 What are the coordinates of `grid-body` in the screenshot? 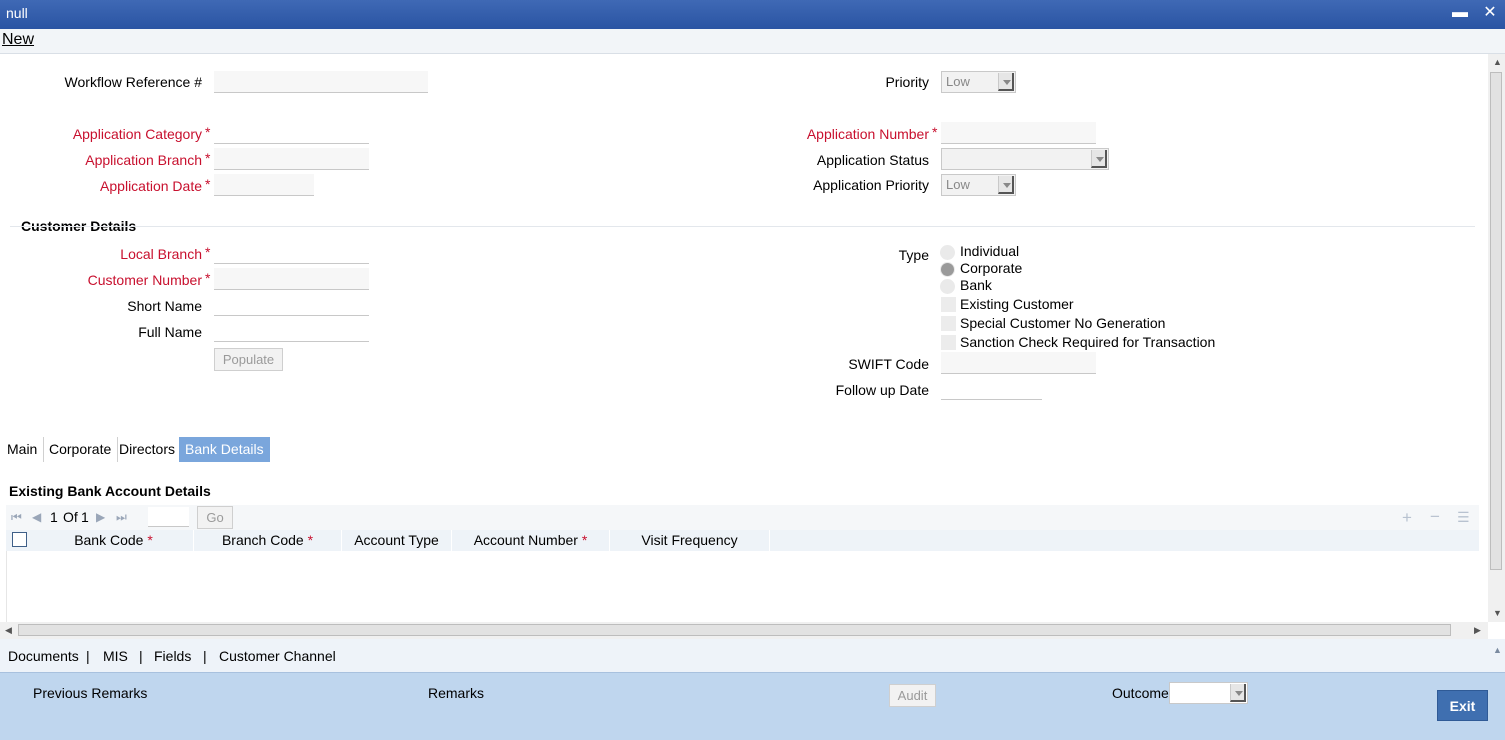 It's located at (742, 586).